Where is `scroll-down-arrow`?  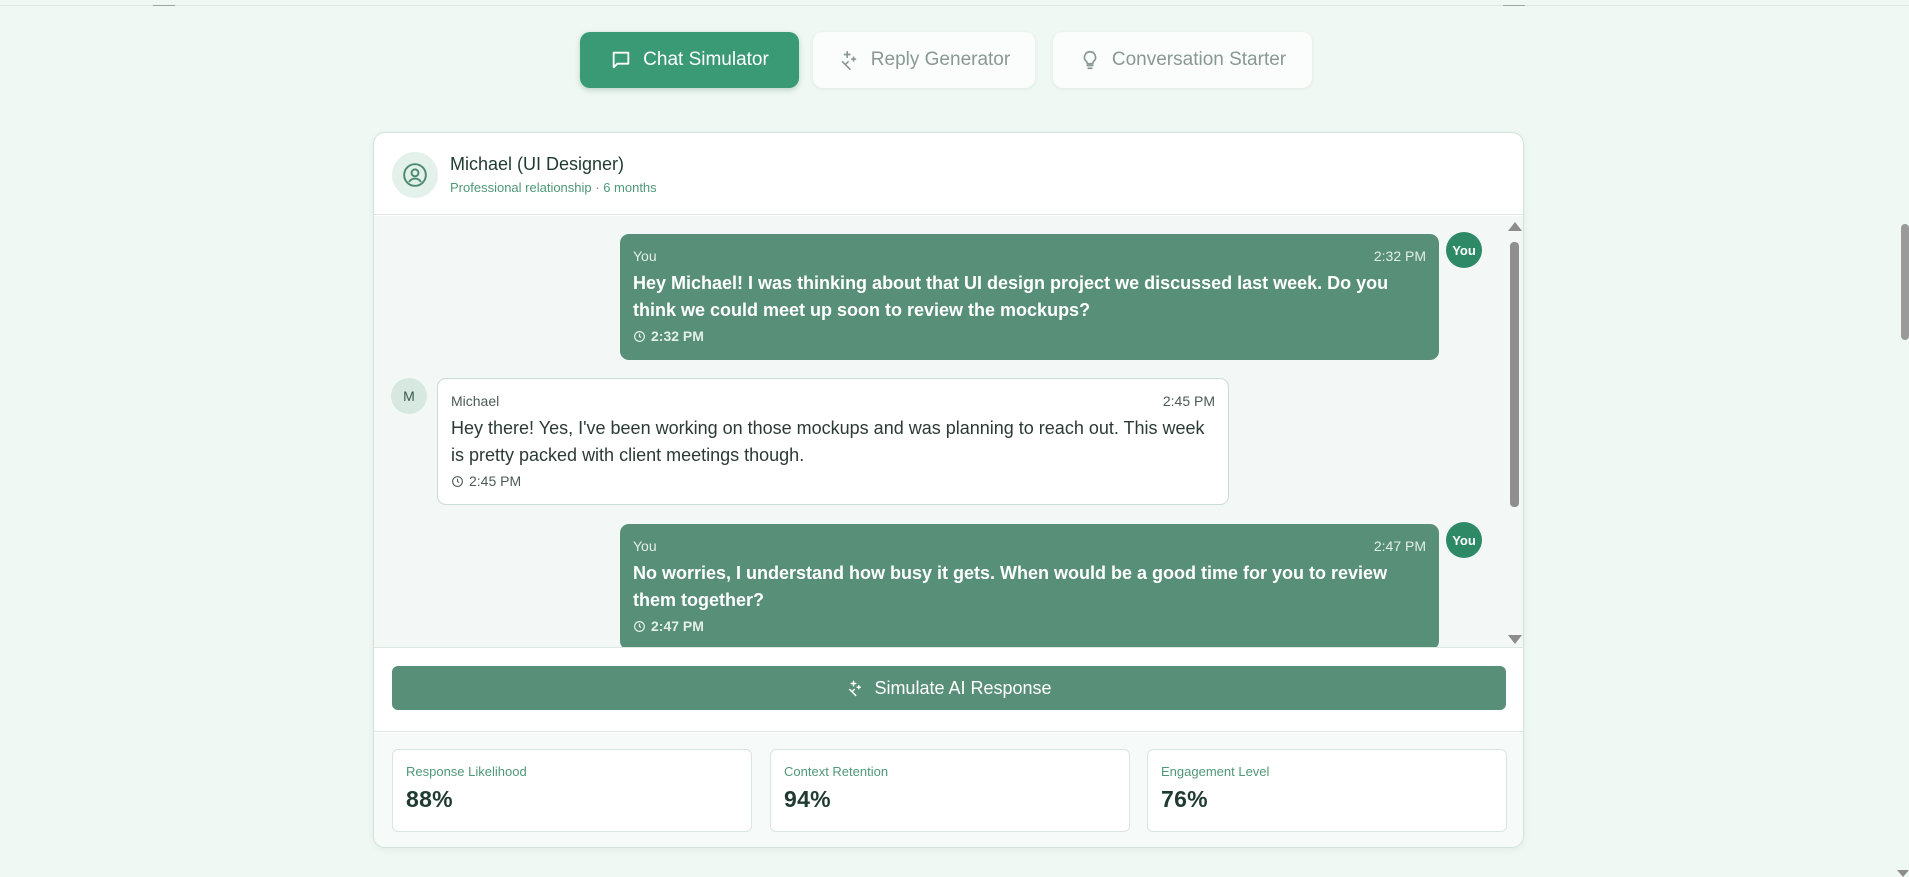 scroll-down-arrow is located at coordinates (1515, 639).